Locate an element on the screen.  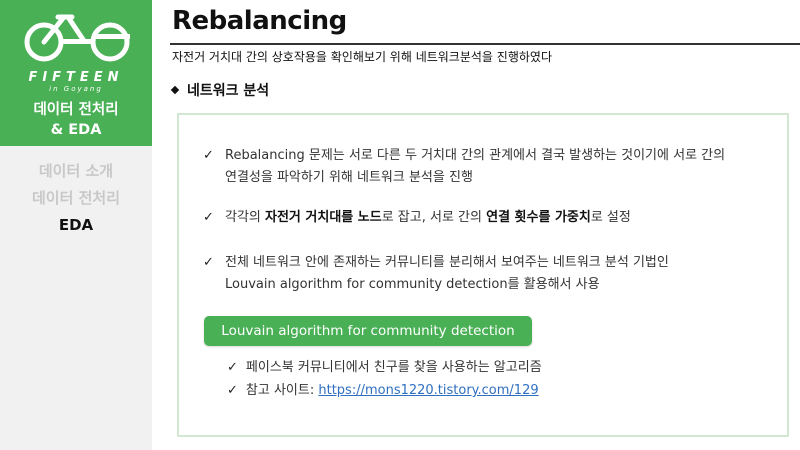
diamond-bullet-icon is located at coordinates (175, 90).